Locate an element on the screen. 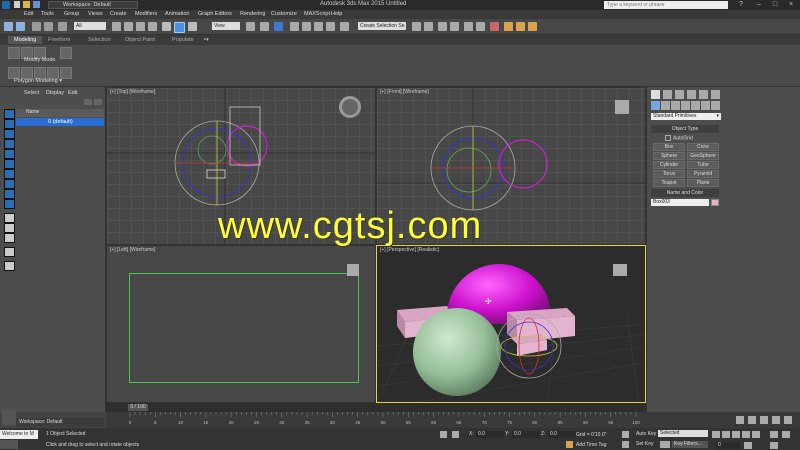 The image size is (800, 450). select-object-icon is located at coordinates (116, 26).